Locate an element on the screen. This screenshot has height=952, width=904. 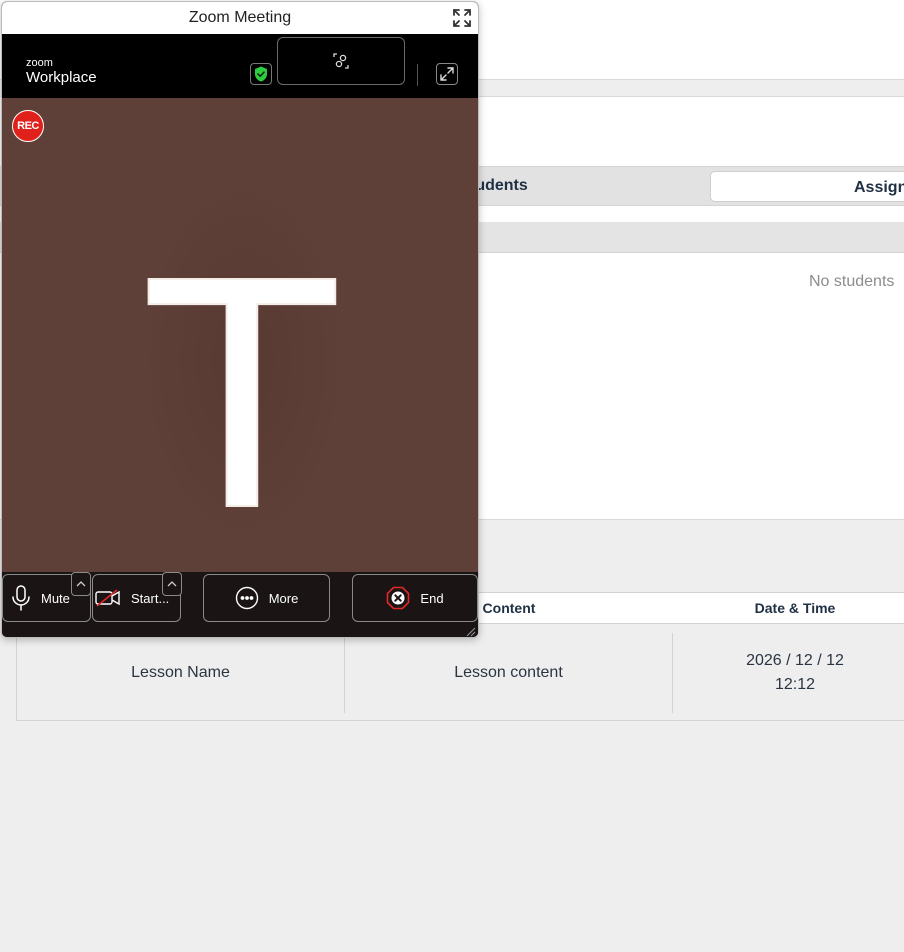
lesson-content-cell: Lesson content is located at coordinates (509, 673).